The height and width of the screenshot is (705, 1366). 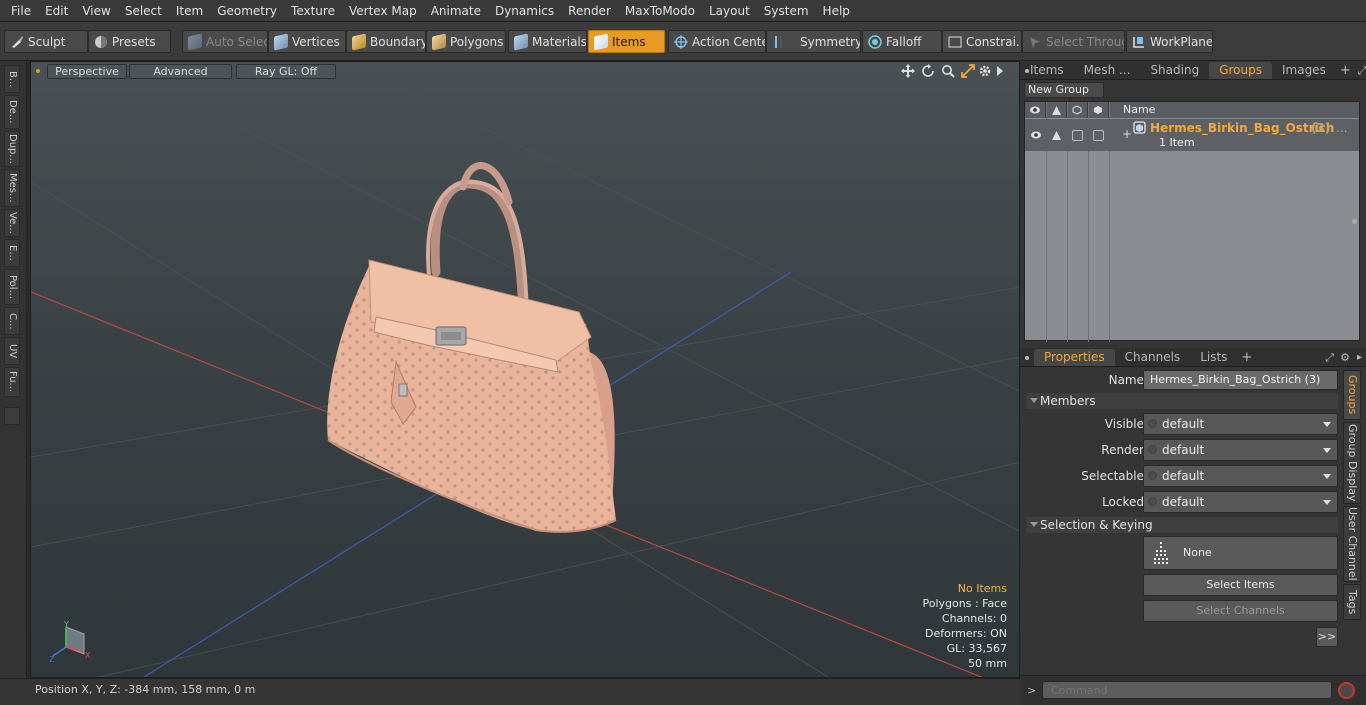 I want to click on tab-shading: Shading, so click(x=1174, y=70).